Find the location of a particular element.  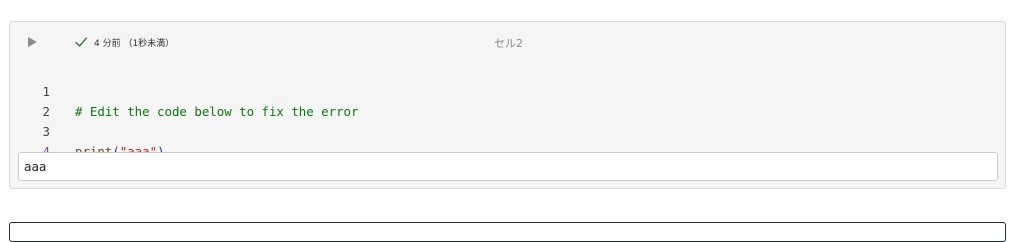

code-line: 4 is located at coordinates (507, 140).